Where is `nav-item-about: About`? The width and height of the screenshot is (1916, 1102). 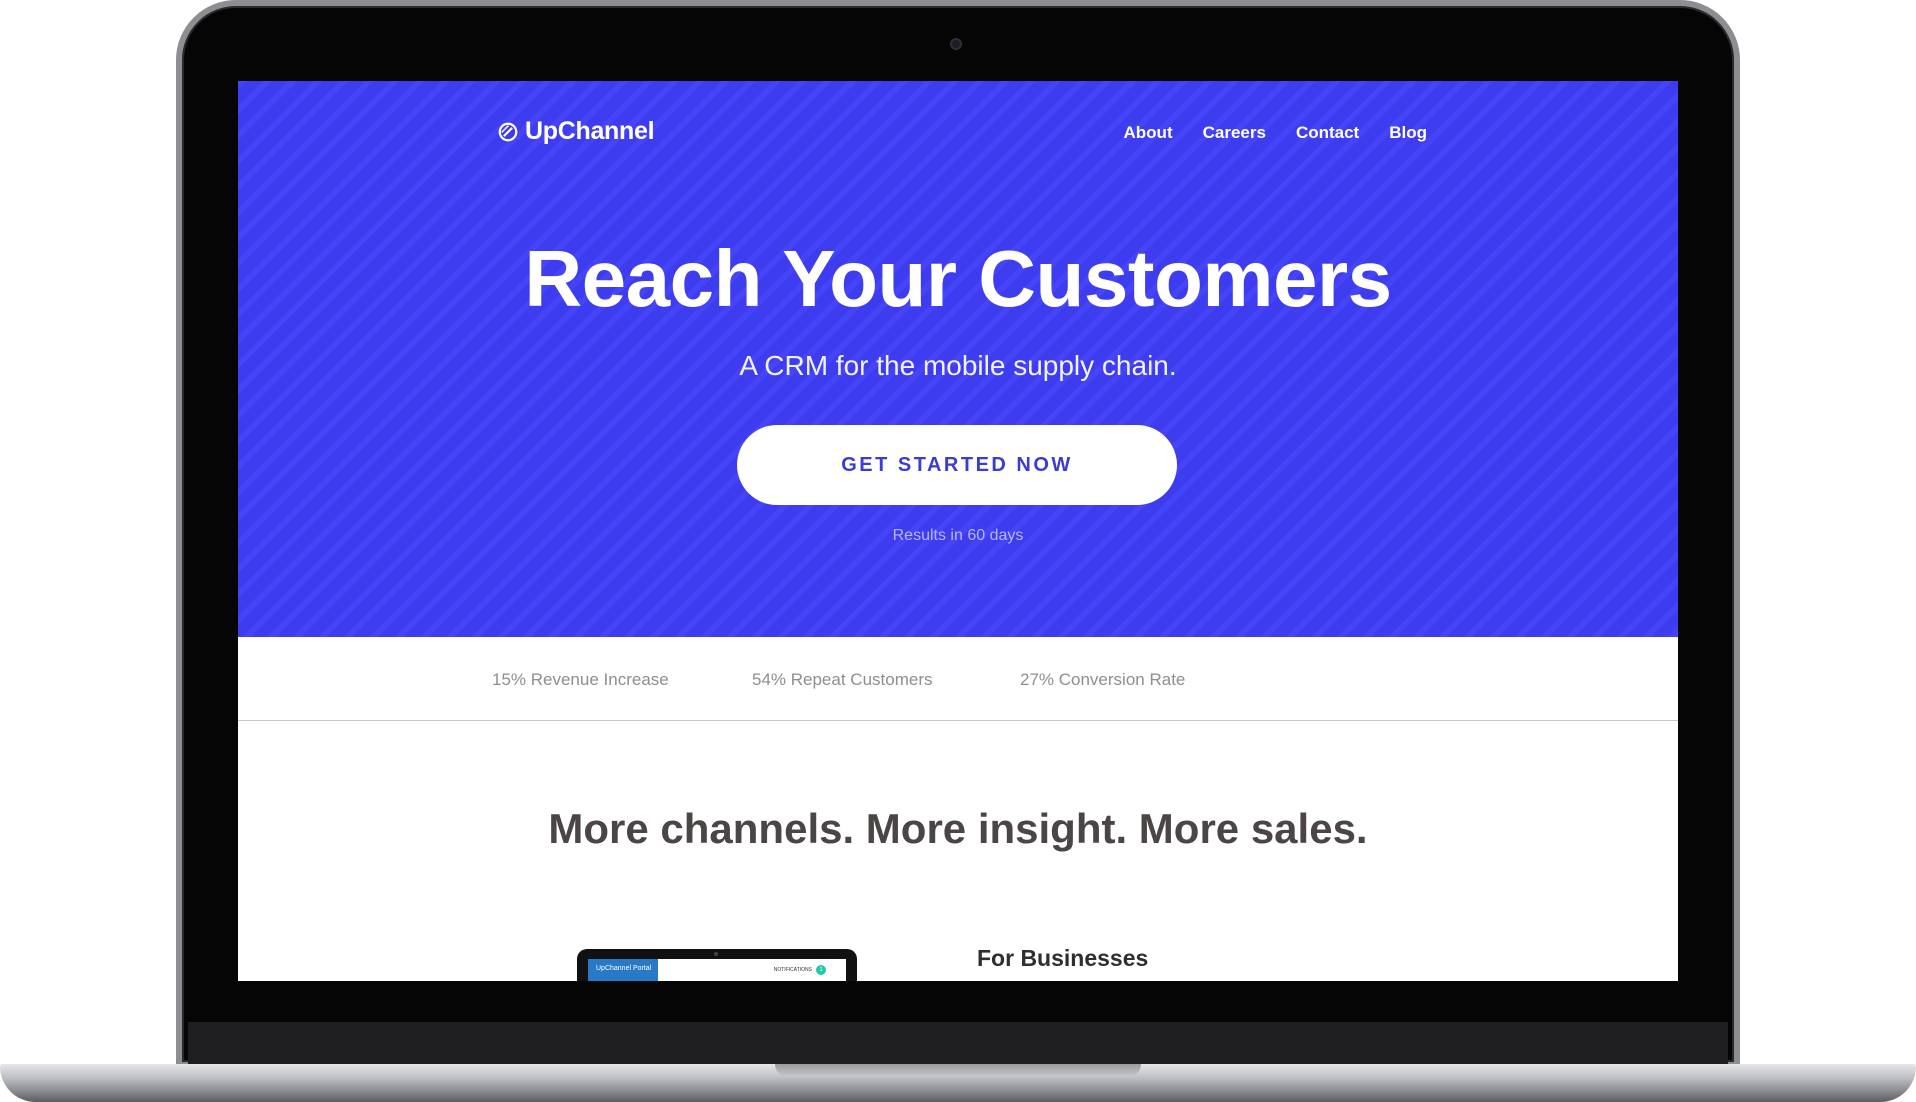
nav-item-about: About is located at coordinates (1148, 133).